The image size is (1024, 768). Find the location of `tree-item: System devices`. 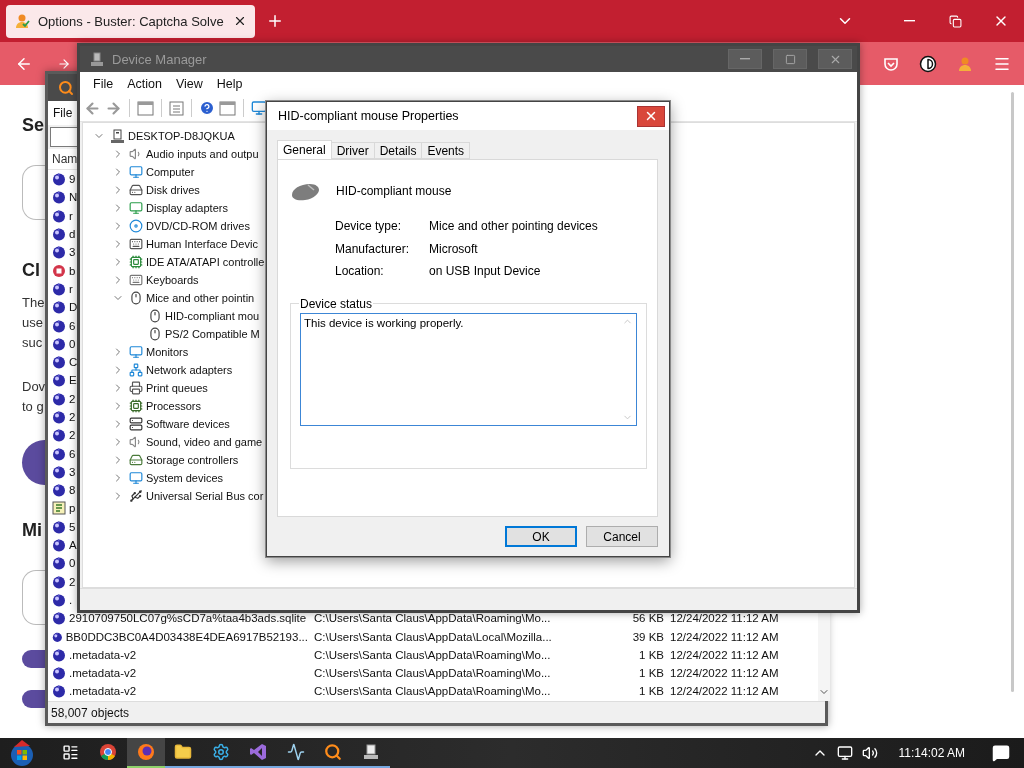

tree-item: System devices is located at coordinates (185, 478).